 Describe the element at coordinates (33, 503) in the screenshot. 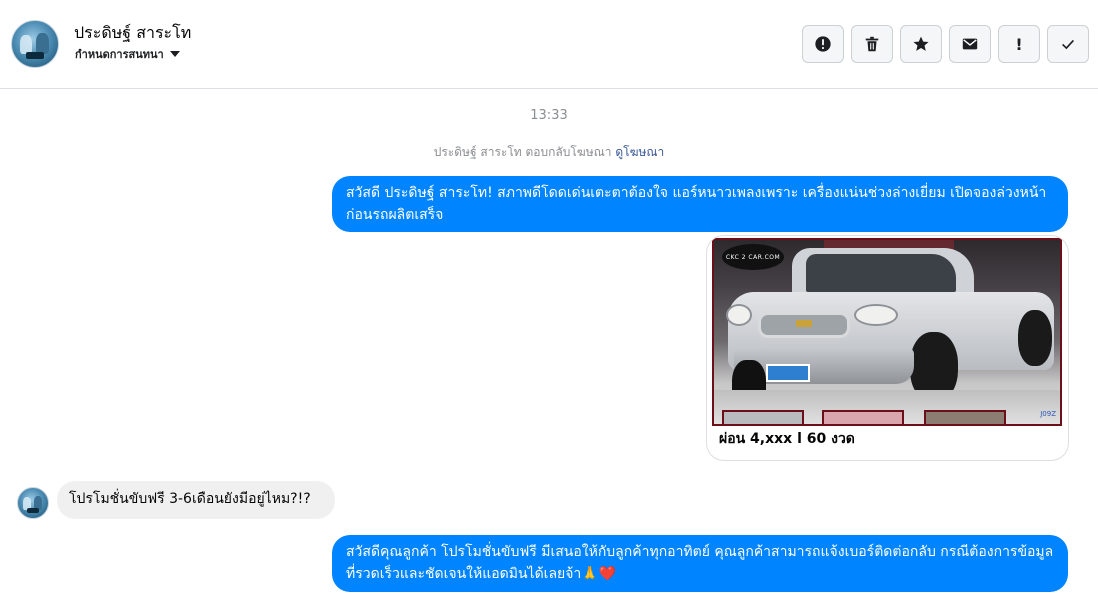

I see `sender-avatar` at that location.